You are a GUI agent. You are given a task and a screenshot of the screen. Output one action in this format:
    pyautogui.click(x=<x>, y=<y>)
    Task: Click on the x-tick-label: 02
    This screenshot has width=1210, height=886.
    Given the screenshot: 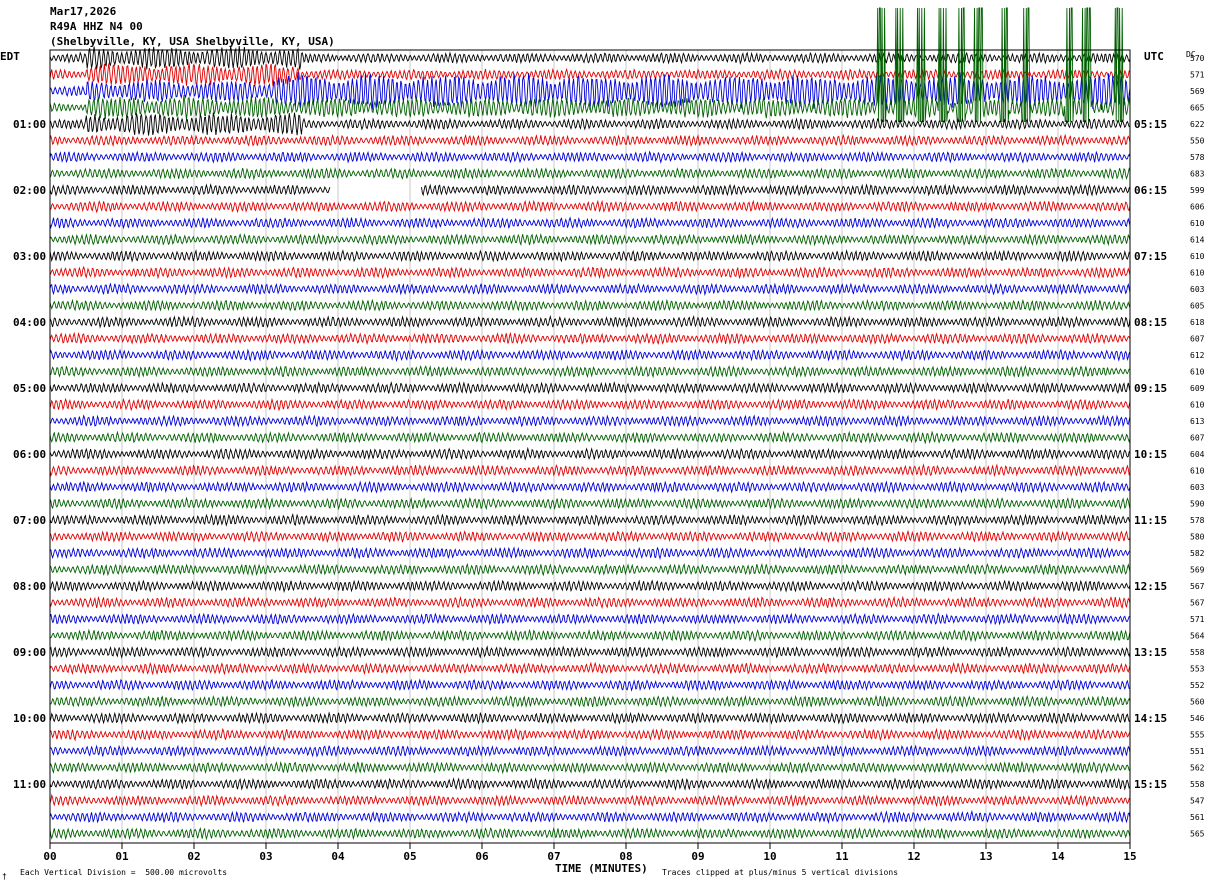 What is the action you would take?
    pyautogui.click(x=193, y=856)
    